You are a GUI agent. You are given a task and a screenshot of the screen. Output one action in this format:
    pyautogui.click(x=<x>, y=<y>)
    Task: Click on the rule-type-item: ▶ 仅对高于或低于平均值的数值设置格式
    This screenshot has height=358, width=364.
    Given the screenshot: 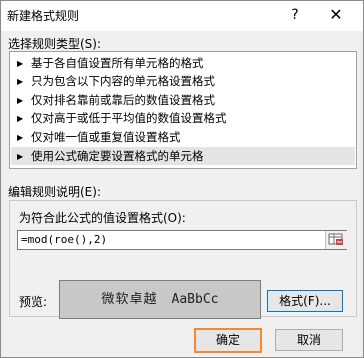 What is the action you would take?
    pyautogui.click(x=183, y=118)
    